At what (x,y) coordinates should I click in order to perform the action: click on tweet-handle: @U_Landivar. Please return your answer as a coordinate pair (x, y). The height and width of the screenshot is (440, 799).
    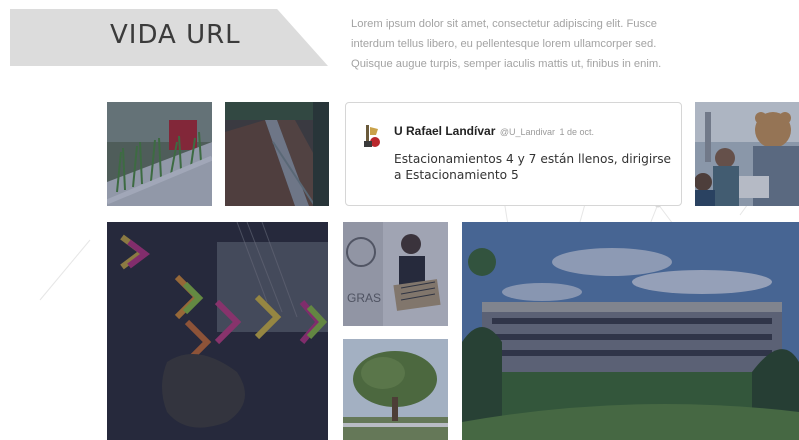
    Looking at the image, I should click on (527, 132).